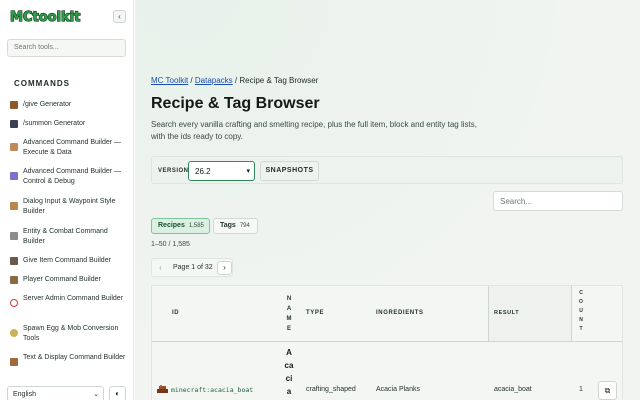 Image resolution: width=640 pixels, height=400 pixels. I want to click on recipe-result: acacia_boat, so click(513, 389).